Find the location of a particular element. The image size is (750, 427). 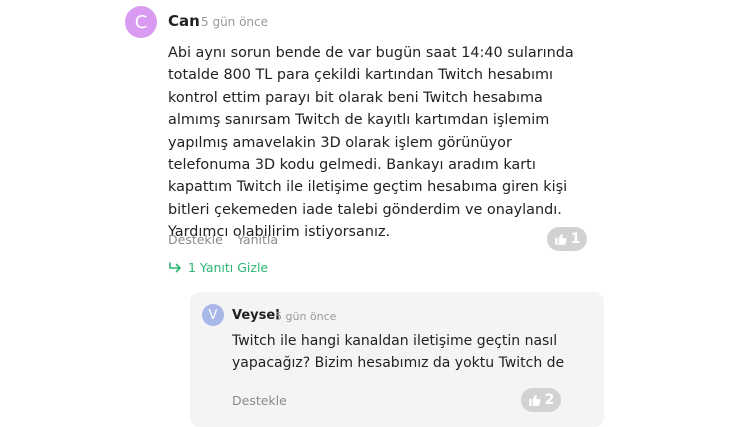

hide-replies-toggle: 1 Yanıtı Gizle is located at coordinates (218, 267).